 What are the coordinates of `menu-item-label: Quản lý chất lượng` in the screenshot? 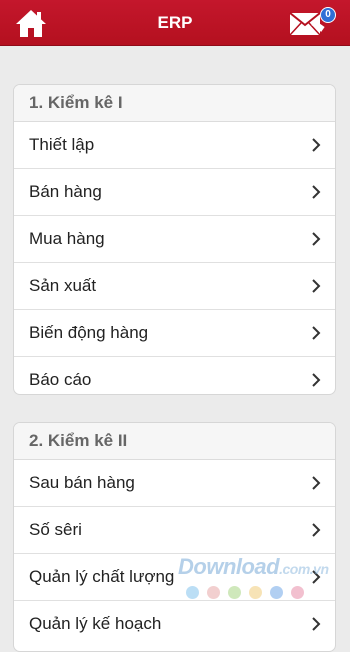 It's located at (102, 576).